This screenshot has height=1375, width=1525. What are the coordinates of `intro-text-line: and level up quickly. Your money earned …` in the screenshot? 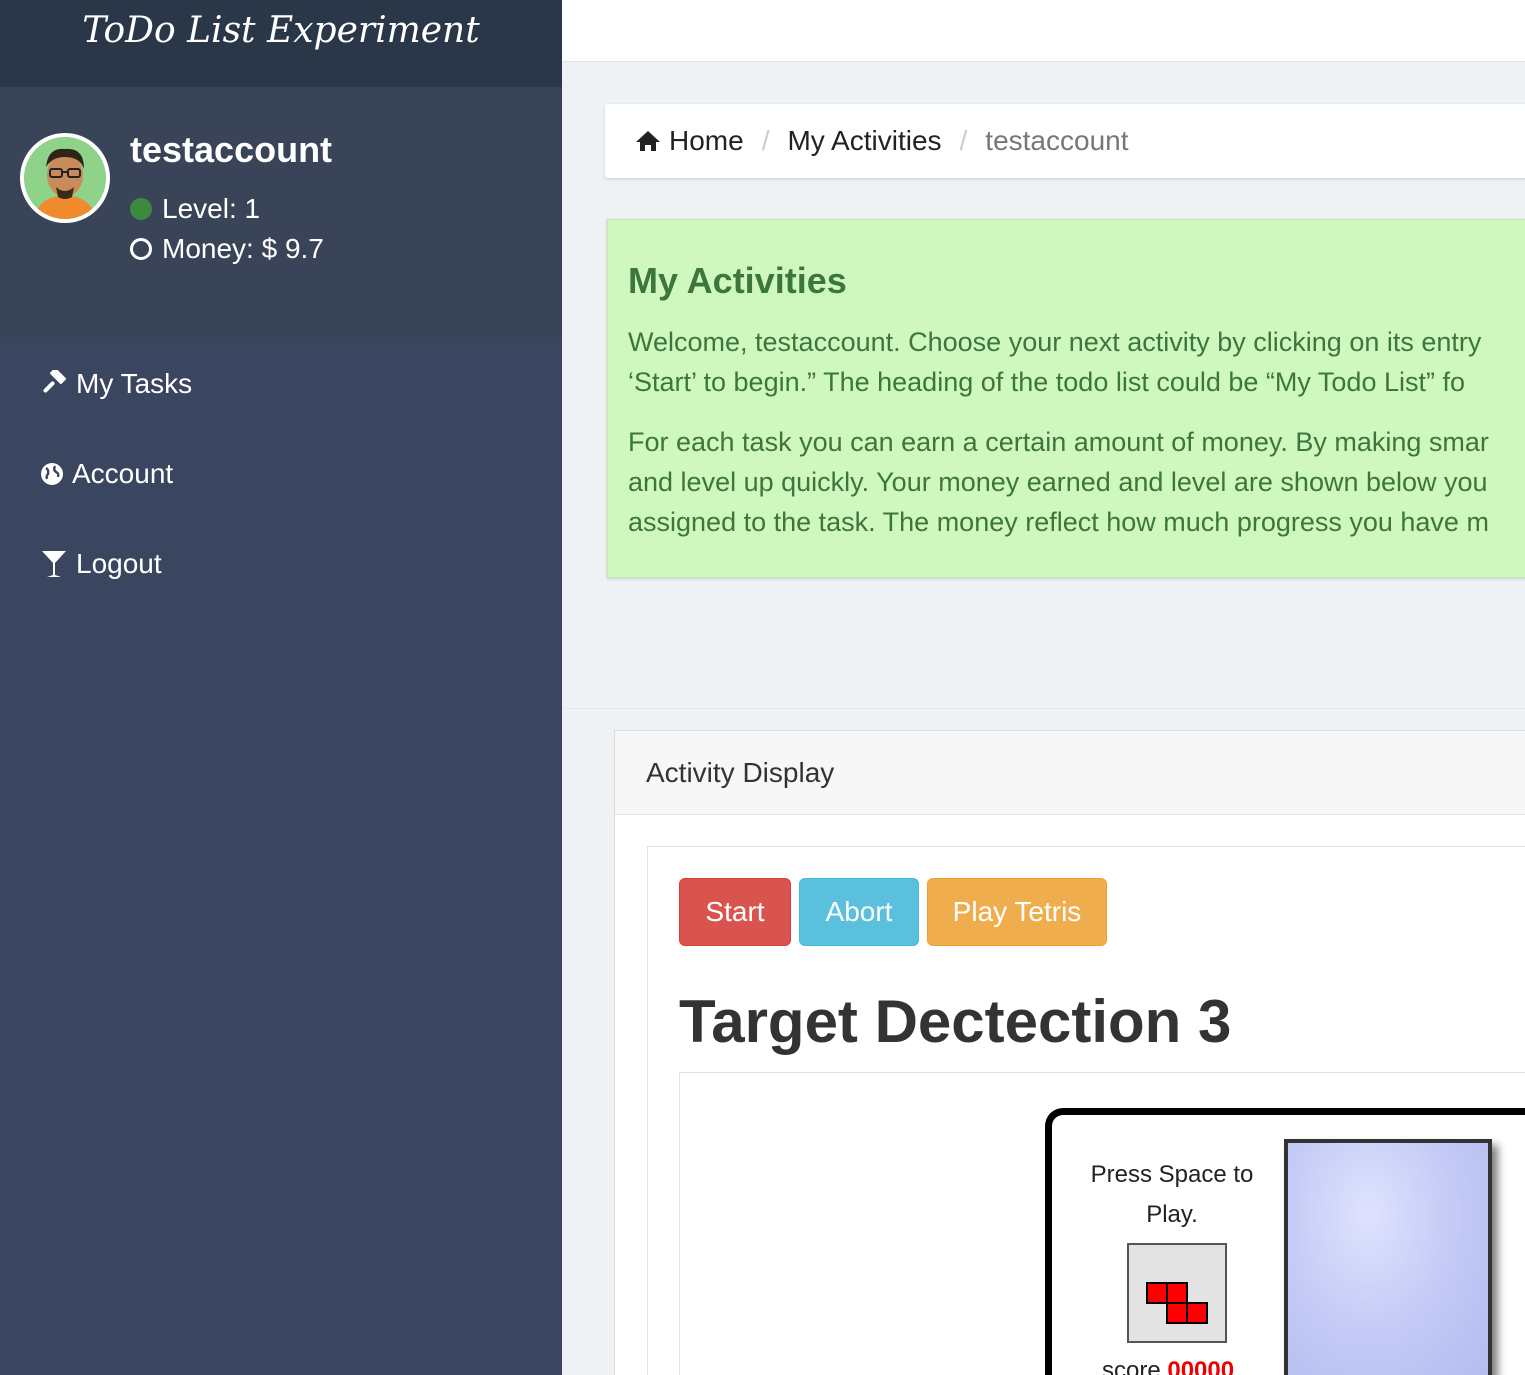 It's located at (1058, 482).